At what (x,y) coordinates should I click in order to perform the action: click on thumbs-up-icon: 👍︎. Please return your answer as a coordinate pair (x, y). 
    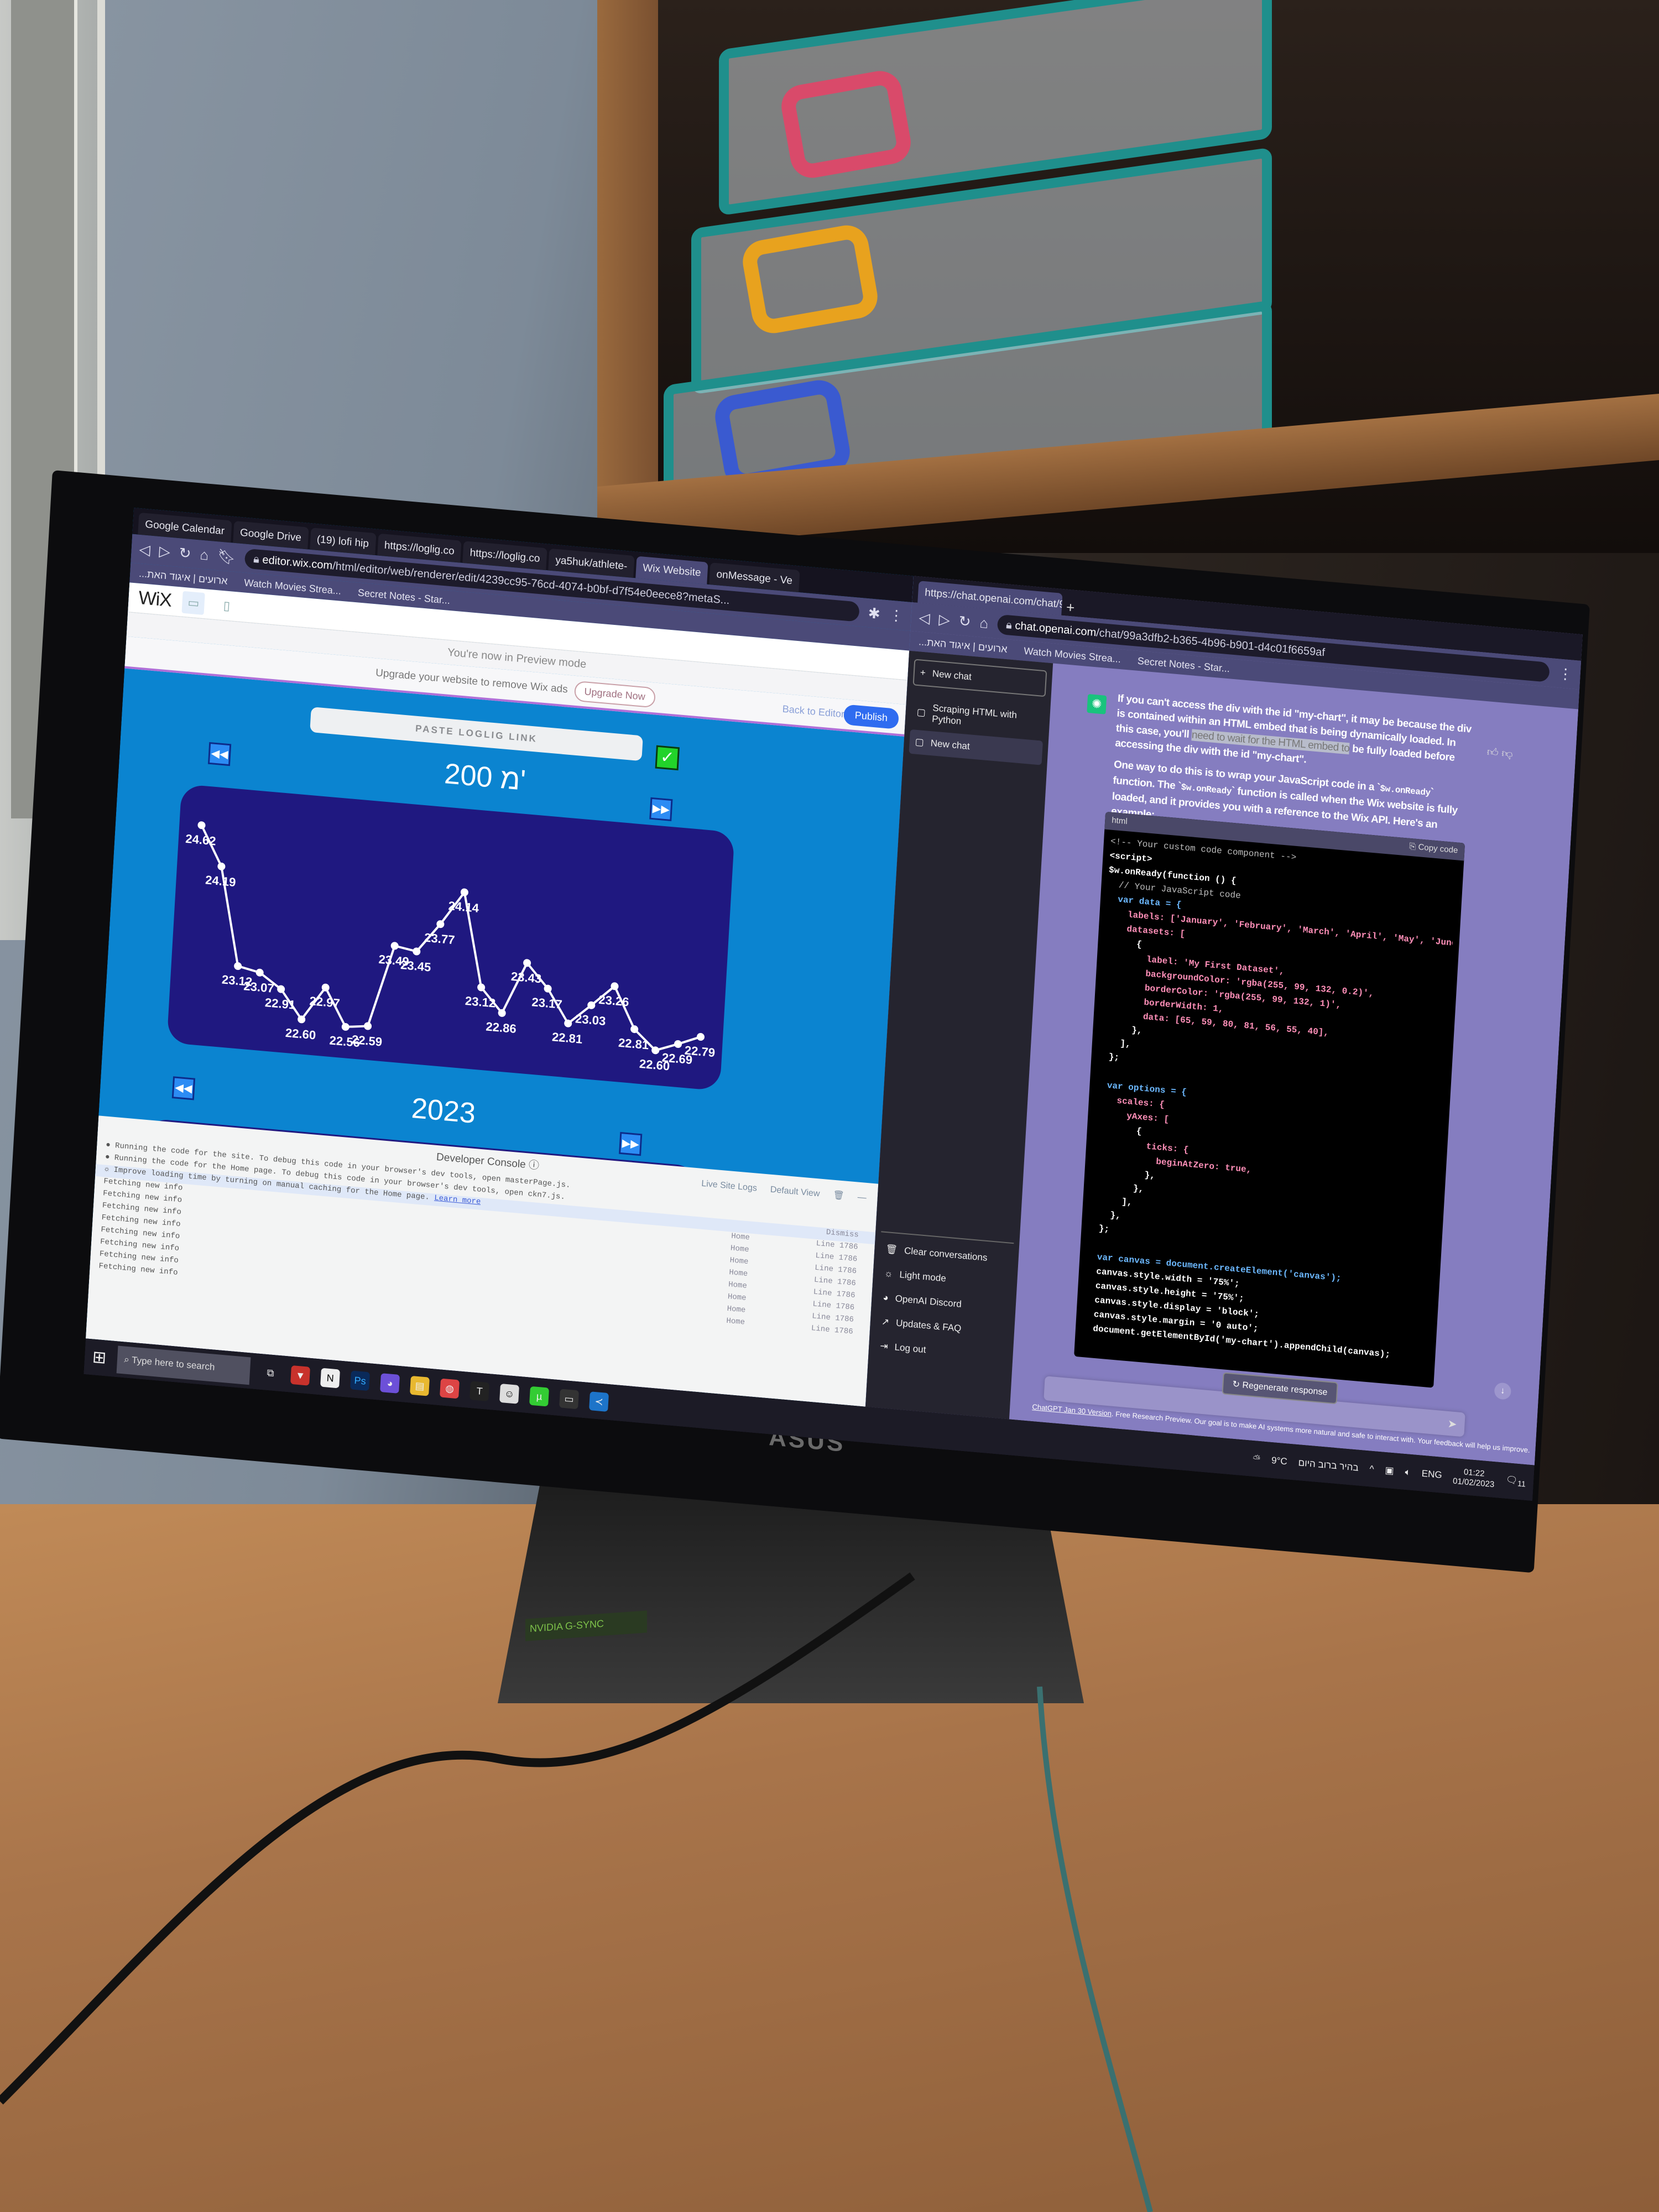
    Looking at the image, I should click on (1493, 752).